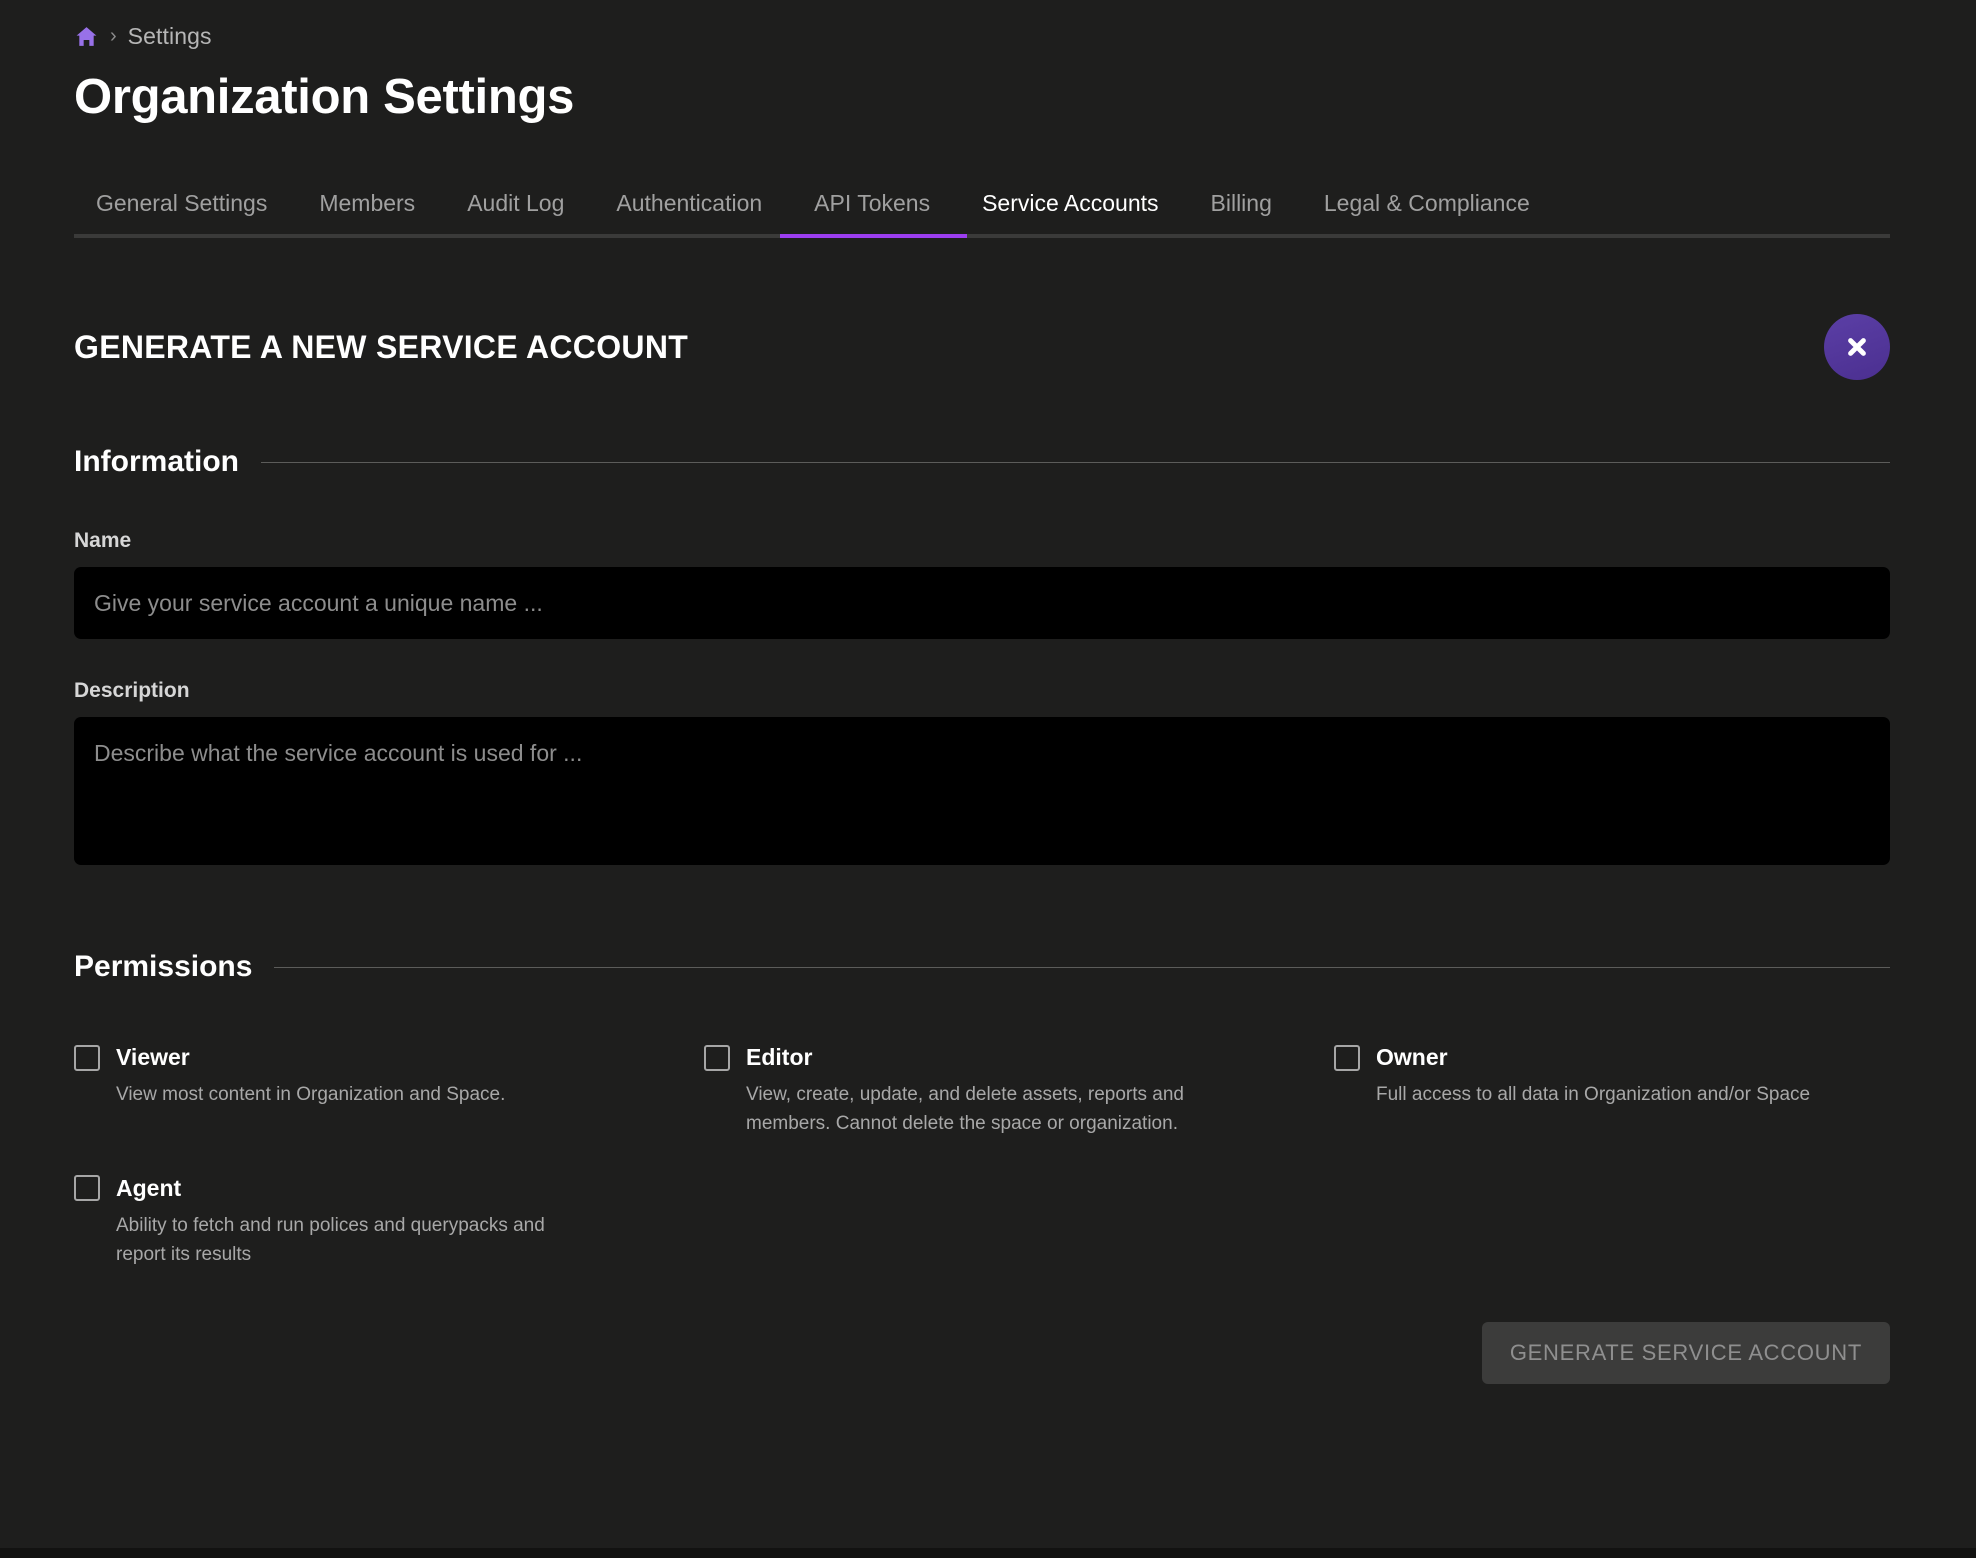  What do you see at coordinates (369, 1057) in the screenshot?
I see `permission-header: Viewer` at bounding box center [369, 1057].